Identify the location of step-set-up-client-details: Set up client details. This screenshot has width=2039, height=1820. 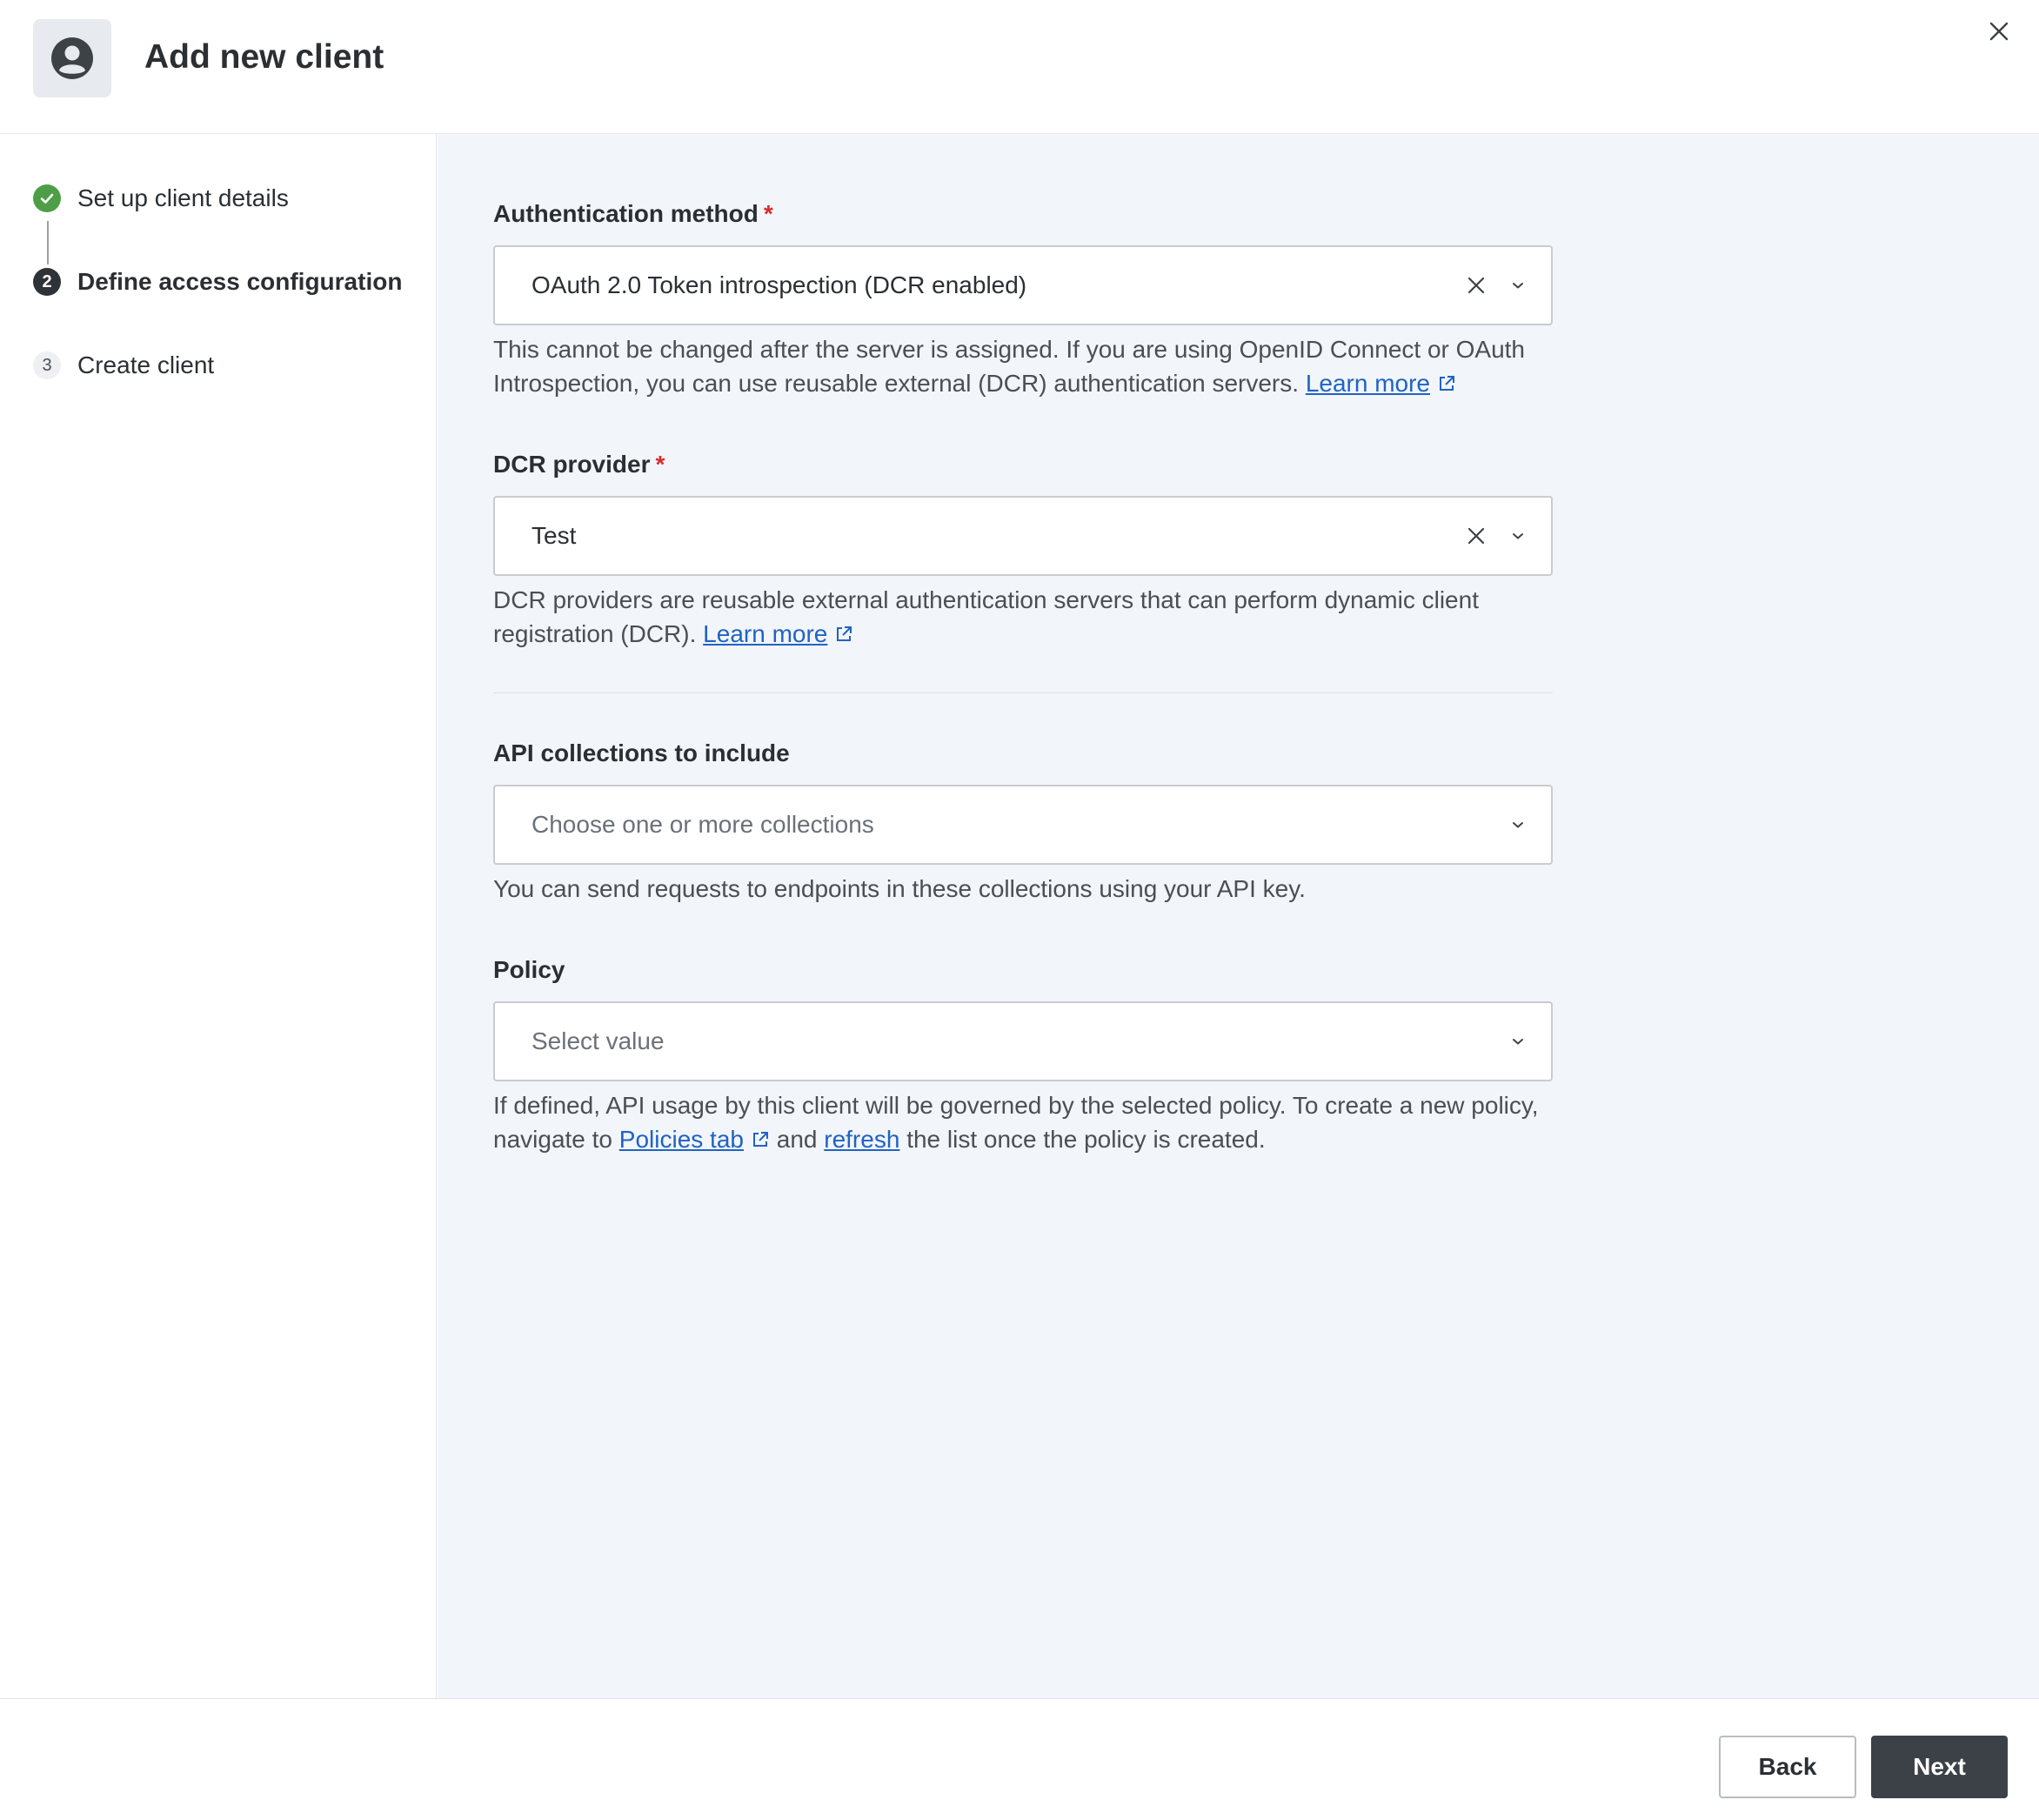
(161, 198).